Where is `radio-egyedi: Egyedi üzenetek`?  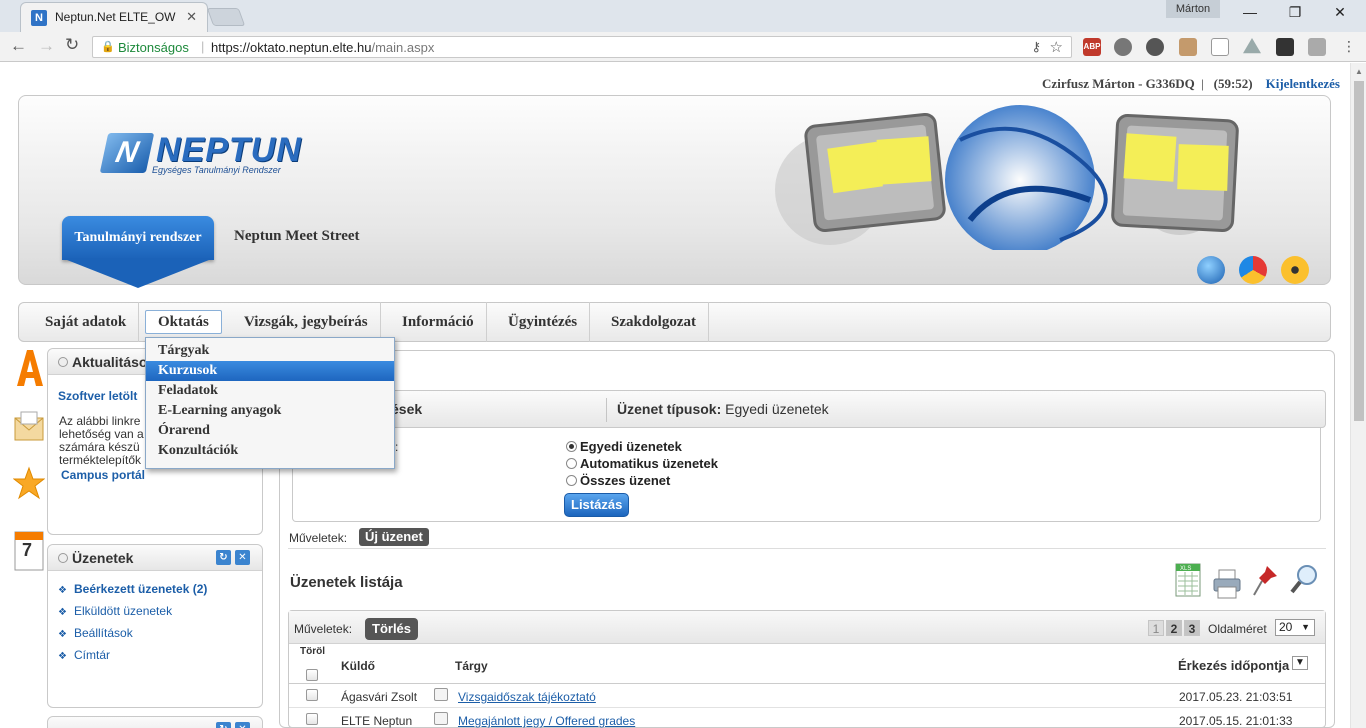 radio-egyedi: Egyedi üzenetek is located at coordinates (624, 446).